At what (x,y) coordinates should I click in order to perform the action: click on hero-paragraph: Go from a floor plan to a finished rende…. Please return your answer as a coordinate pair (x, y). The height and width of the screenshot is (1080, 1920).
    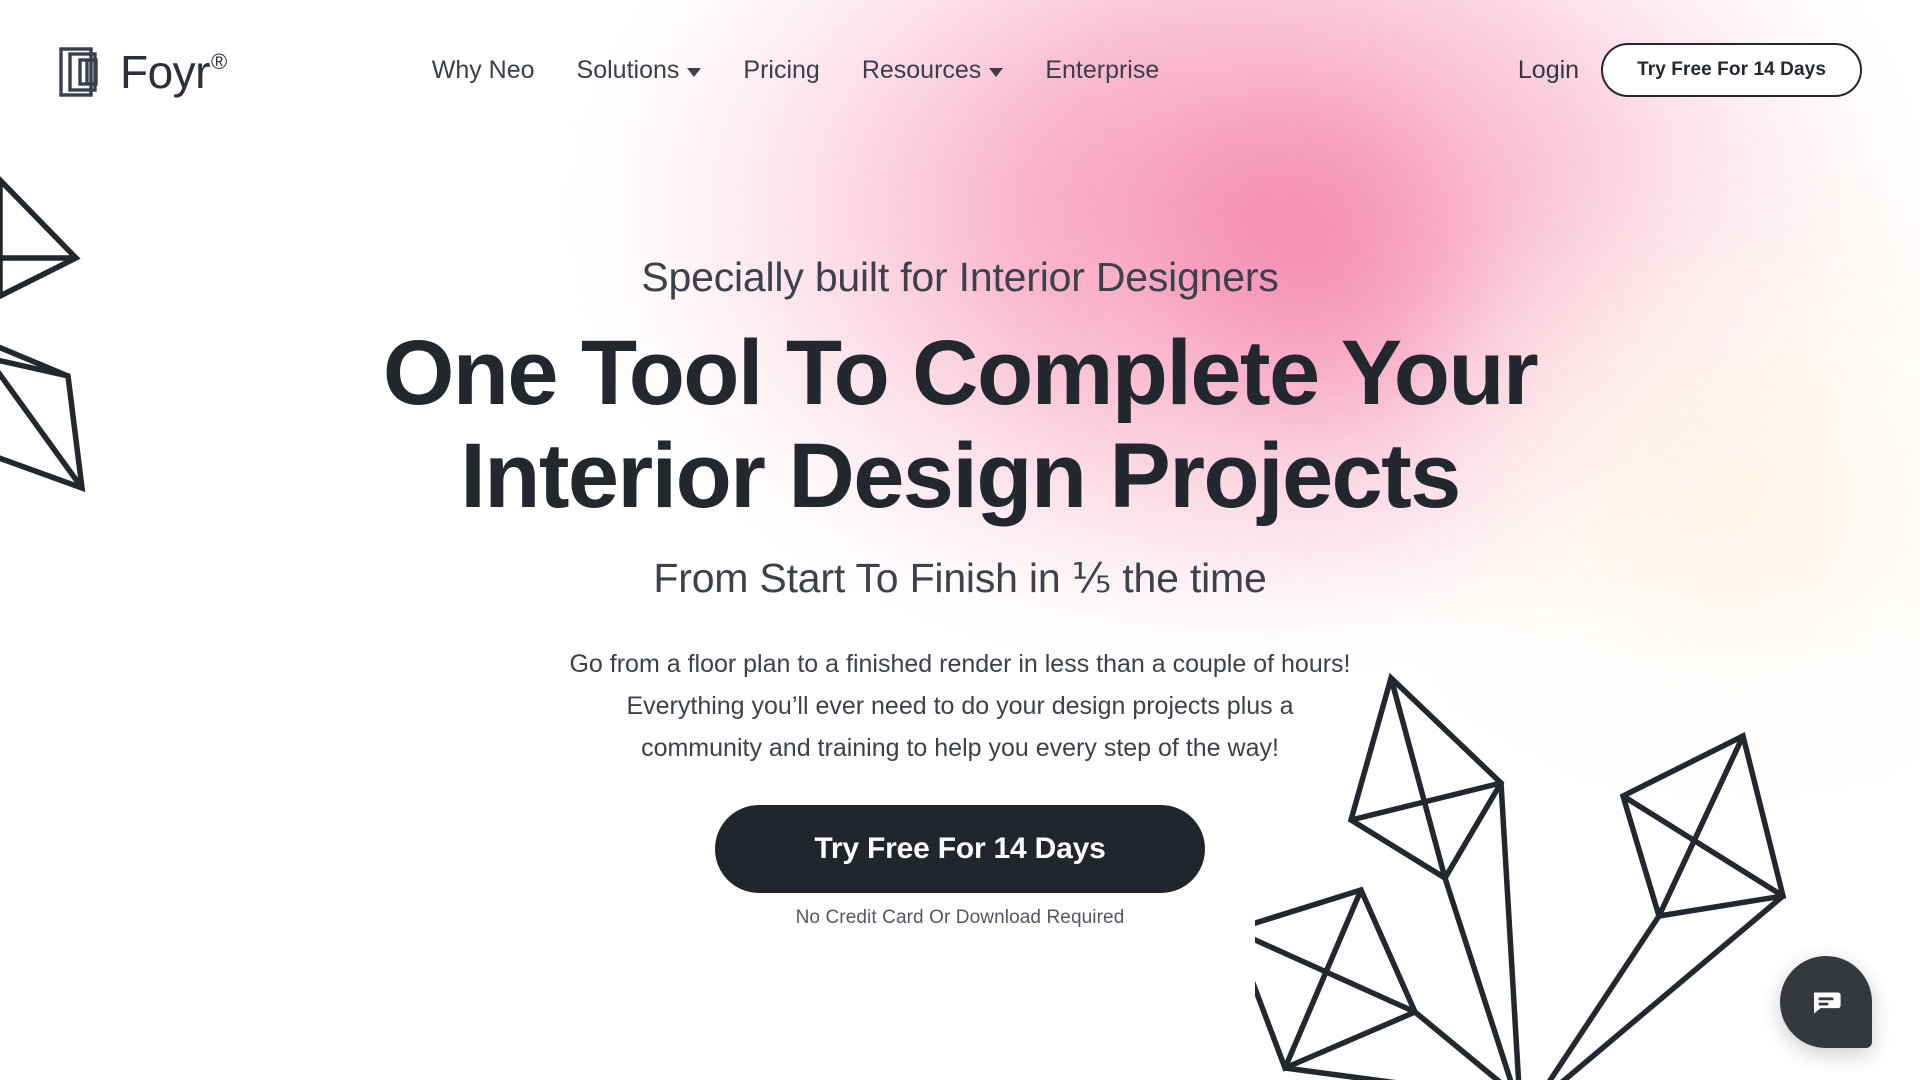
    Looking at the image, I should click on (960, 706).